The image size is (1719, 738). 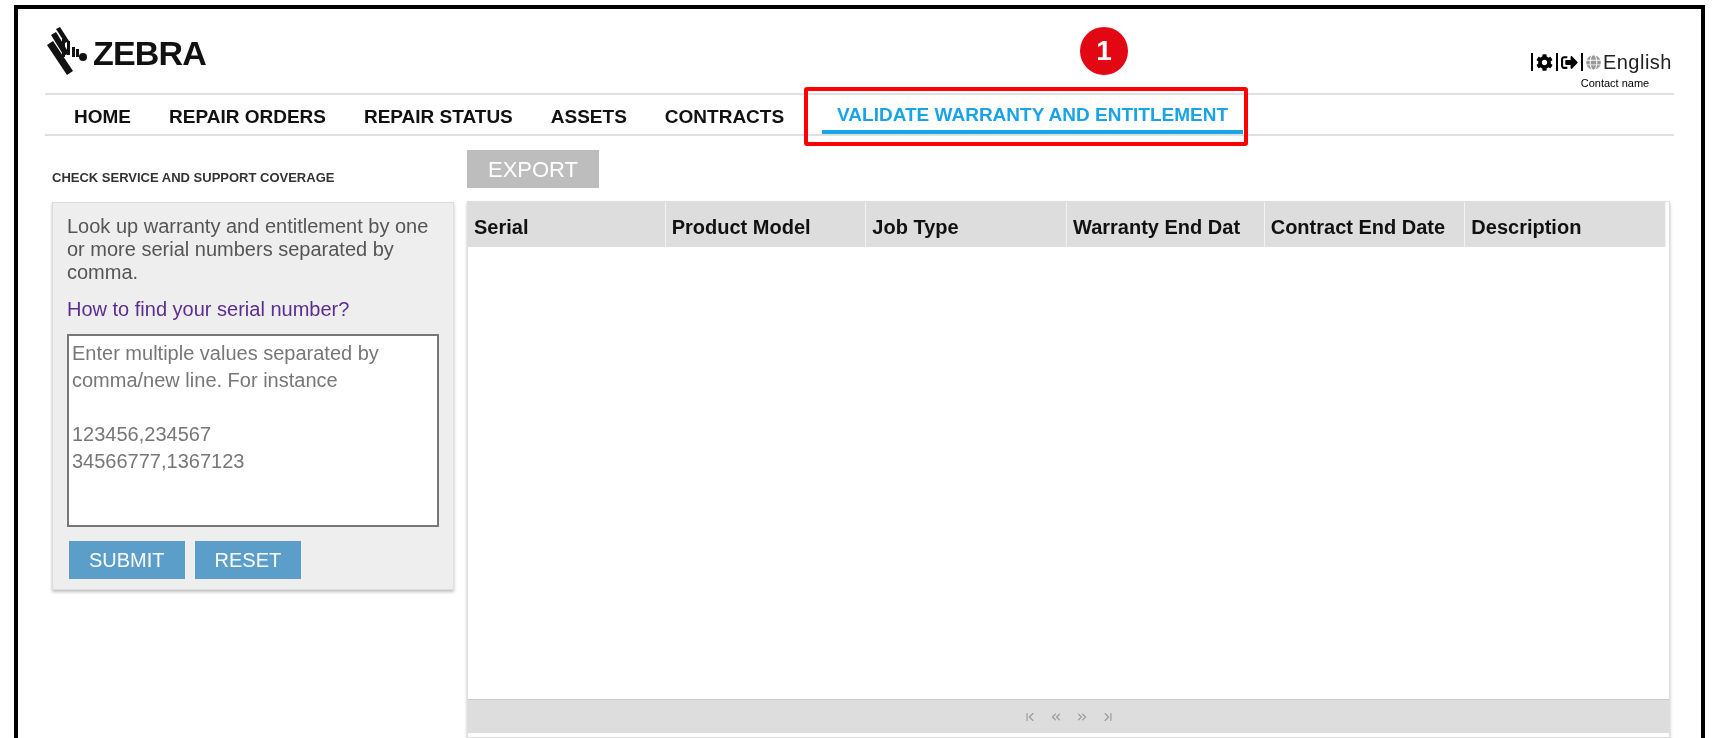 I want to click on logo-wordmark: ZEBRA, so click(x=149, y=53).